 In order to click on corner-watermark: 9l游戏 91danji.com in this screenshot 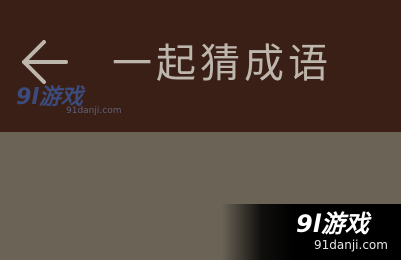, I will do `click(311, 232)`.